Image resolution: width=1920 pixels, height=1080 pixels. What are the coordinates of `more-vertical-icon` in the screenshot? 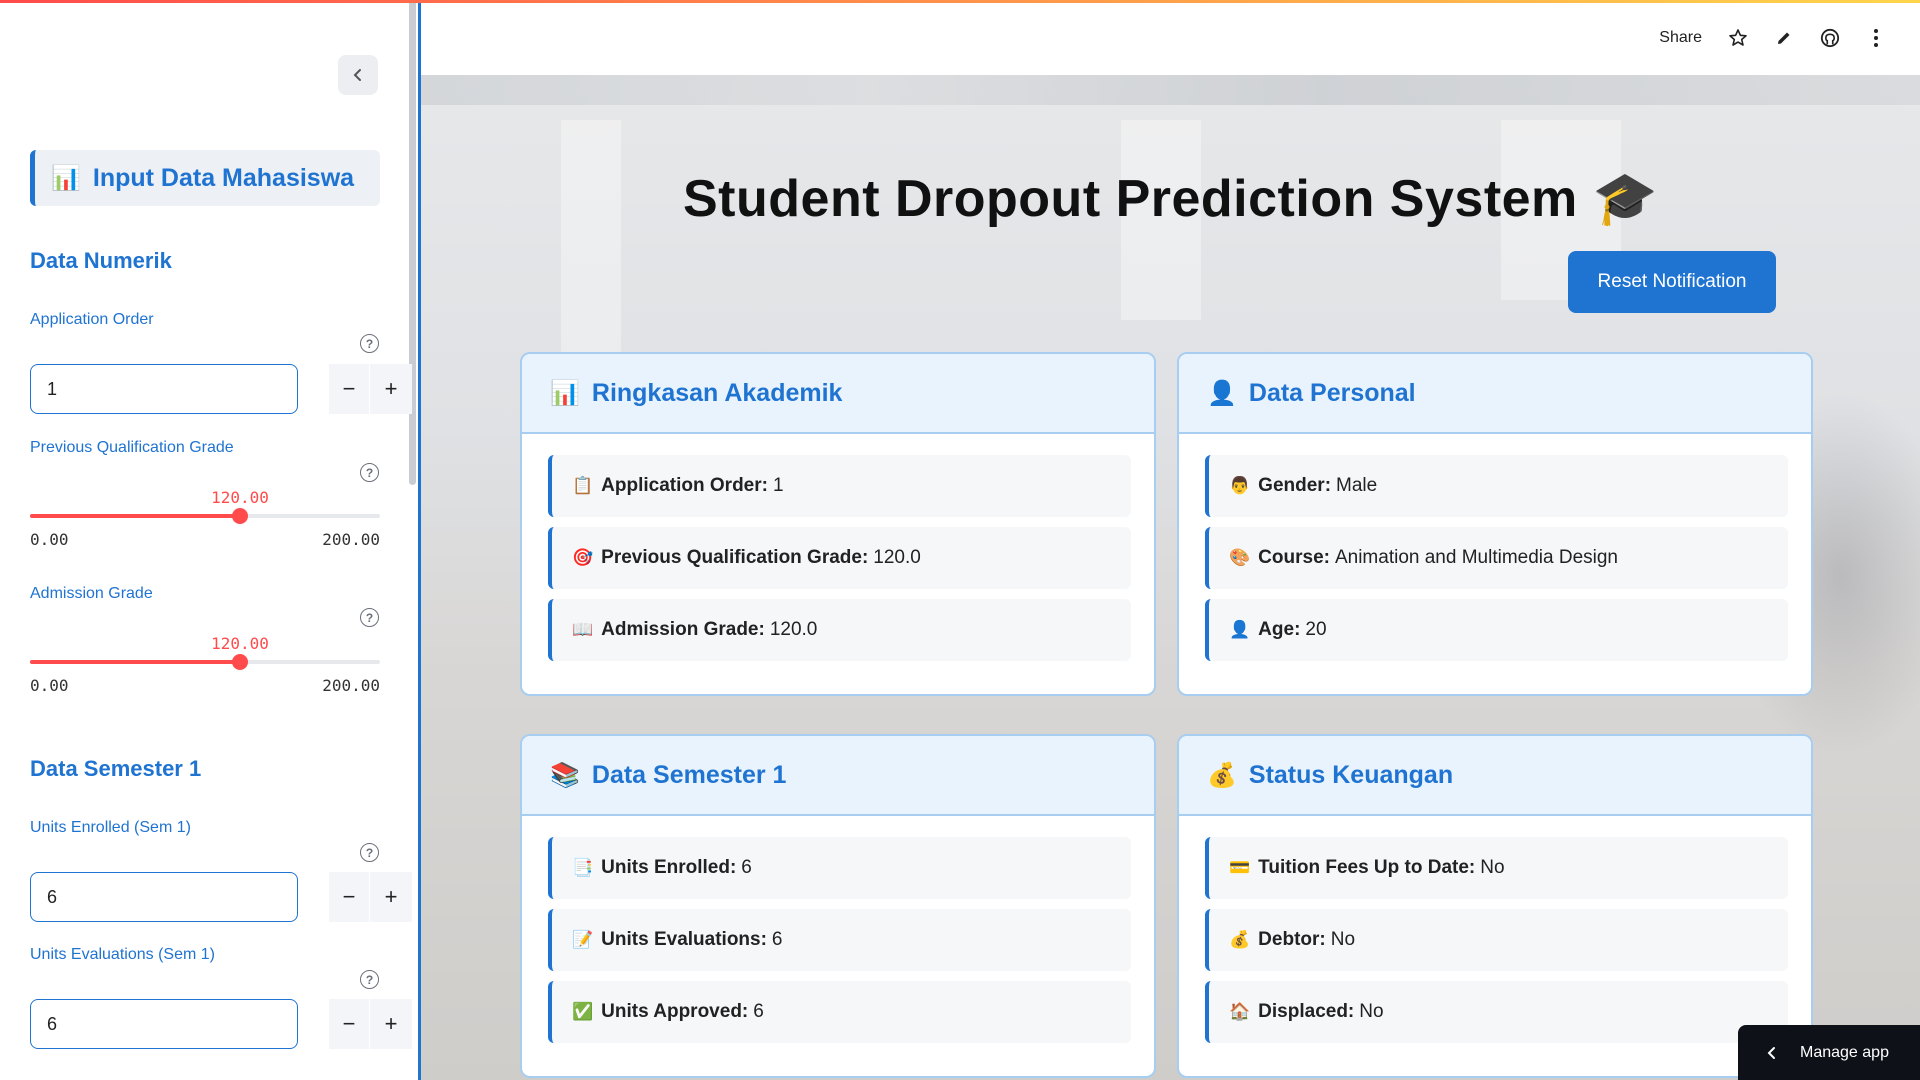 It's located at (1876, 38).